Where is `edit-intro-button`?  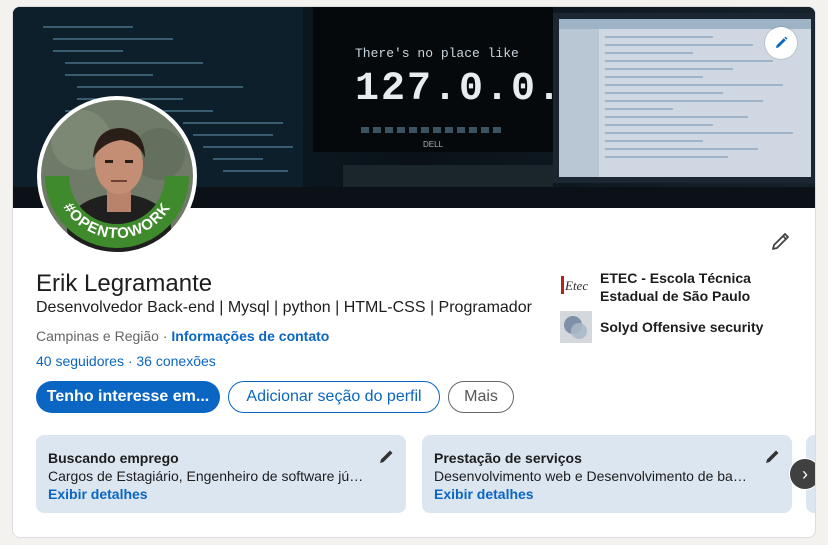
edit-intro-button is located at coordinates (781, 241).